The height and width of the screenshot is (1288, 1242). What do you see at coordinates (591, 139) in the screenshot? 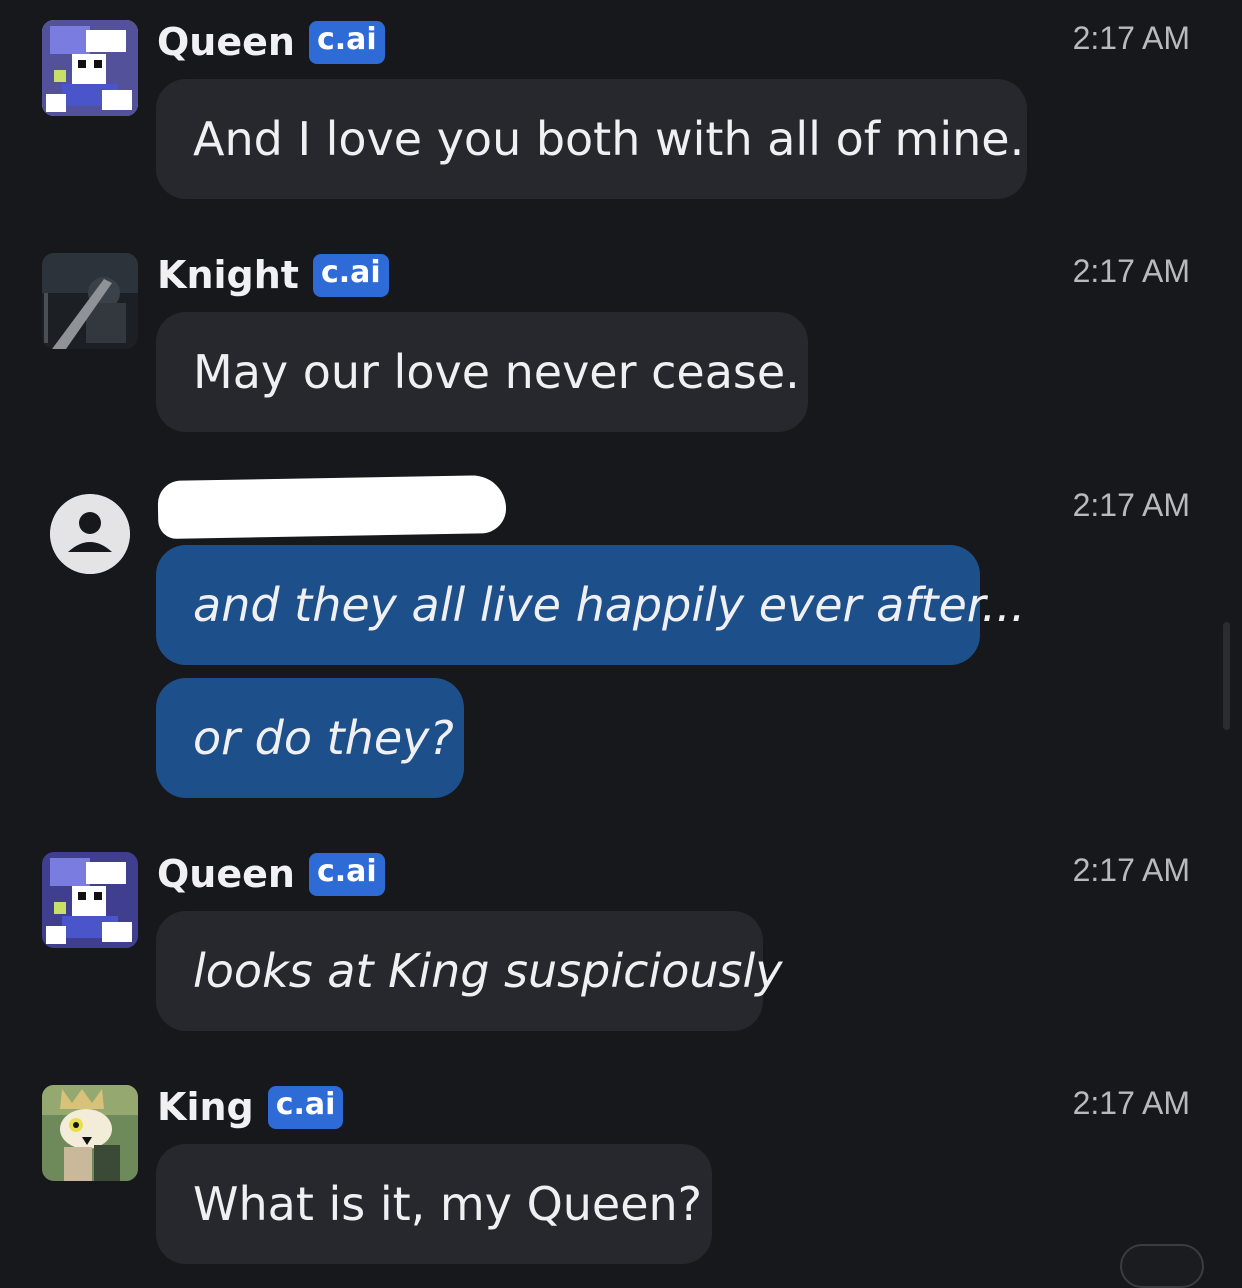
I see `message-bubble: And I love you both with all of mine.` at bounding box center [591, 139].